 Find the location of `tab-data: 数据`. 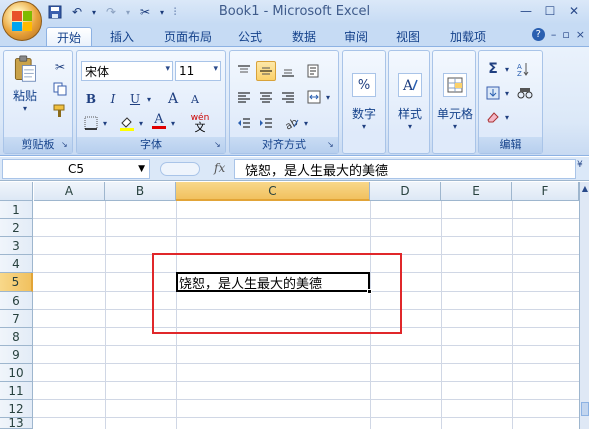

tab-data: 数据 is located at coordinates (304, 36).